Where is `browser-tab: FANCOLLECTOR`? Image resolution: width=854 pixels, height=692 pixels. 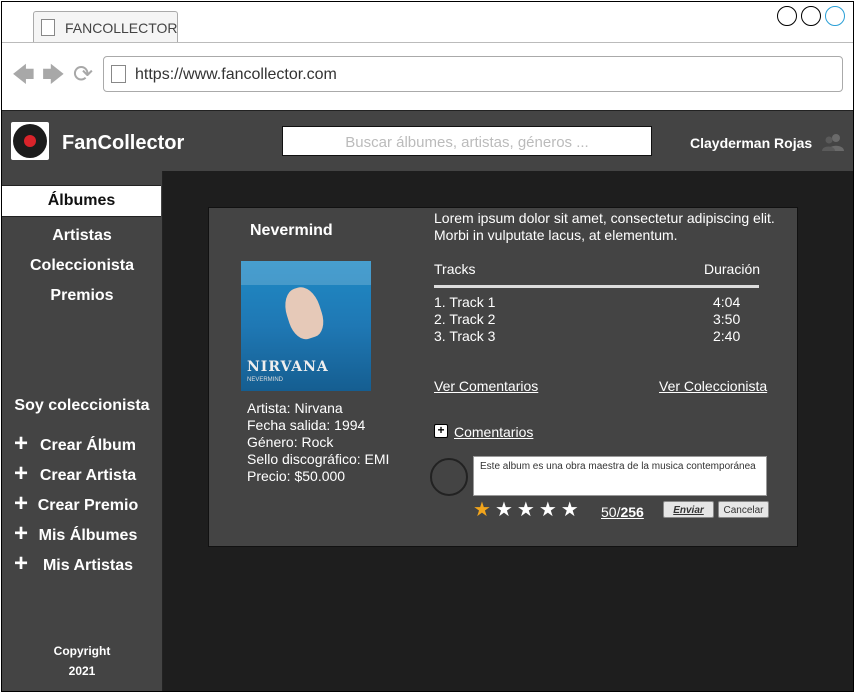
browser-tab: FANCOLLECTOR is located at coordinates (105, 26).